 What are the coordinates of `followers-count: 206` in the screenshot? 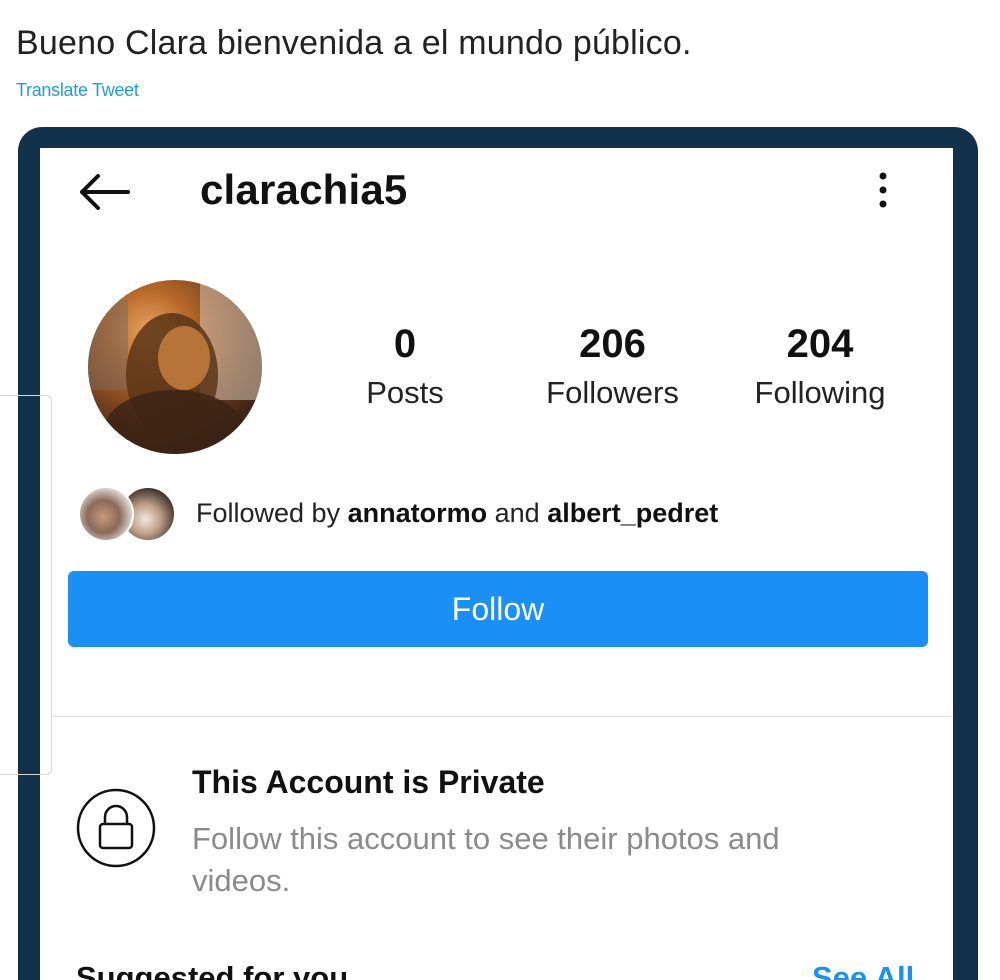 It's located at (612, 344).